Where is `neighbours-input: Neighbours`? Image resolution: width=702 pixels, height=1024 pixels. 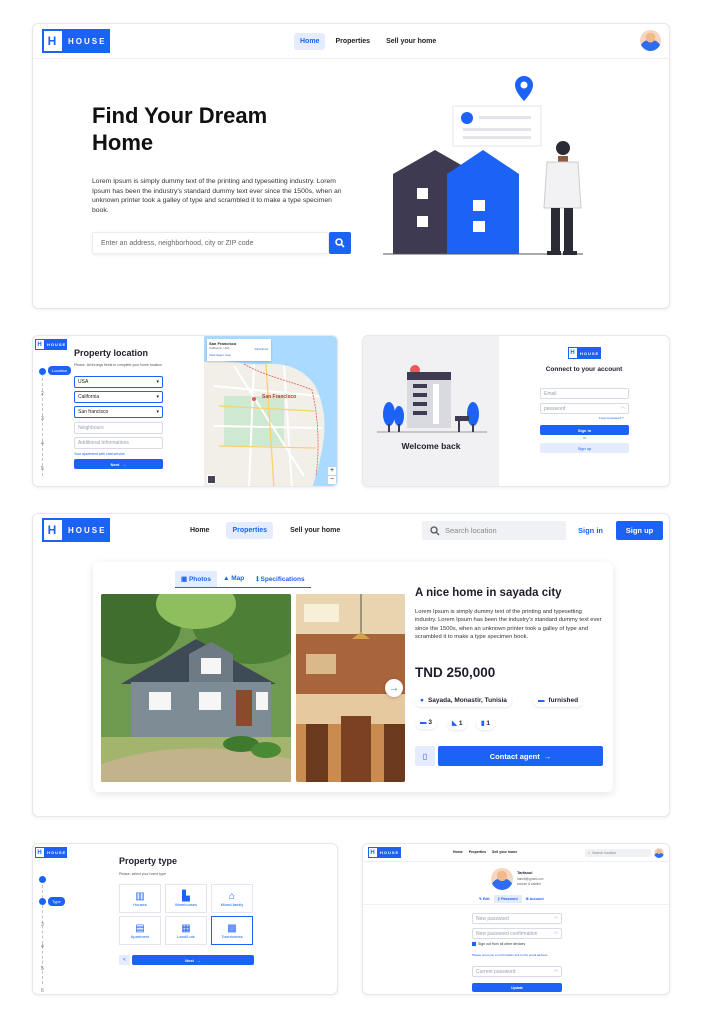 neighbours-input: Neighbours is located at coordinates (118, 428).